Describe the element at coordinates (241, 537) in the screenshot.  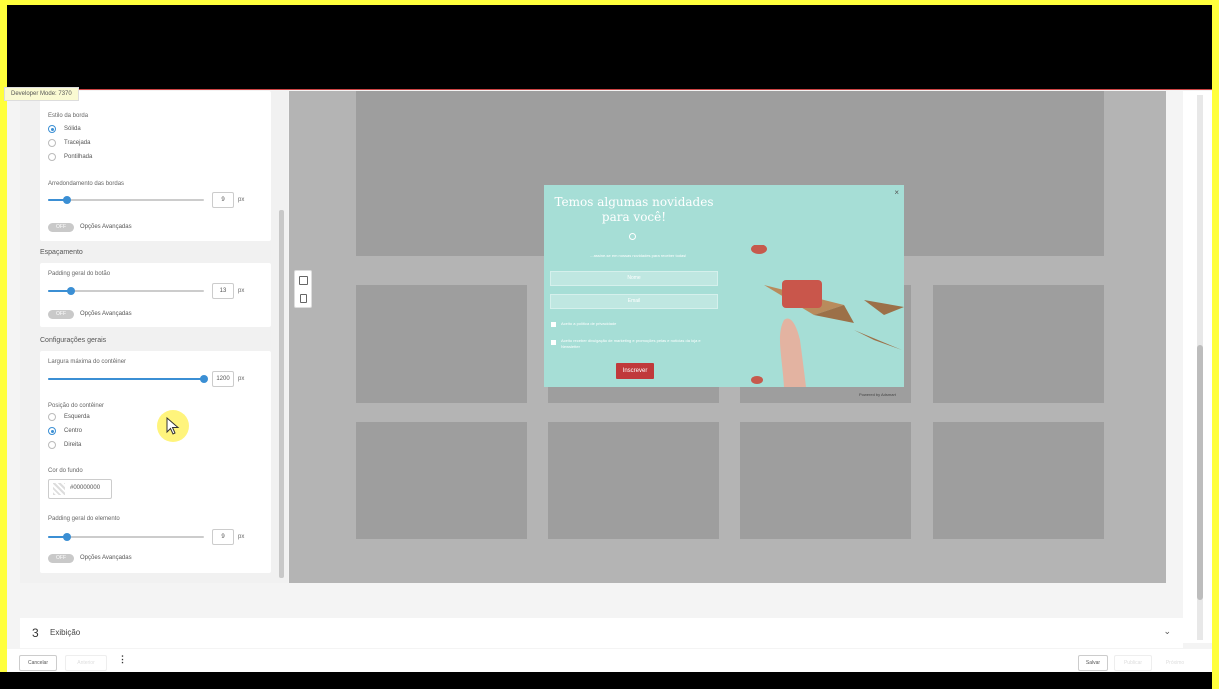
I see `element-padding-unit: px` at that location.